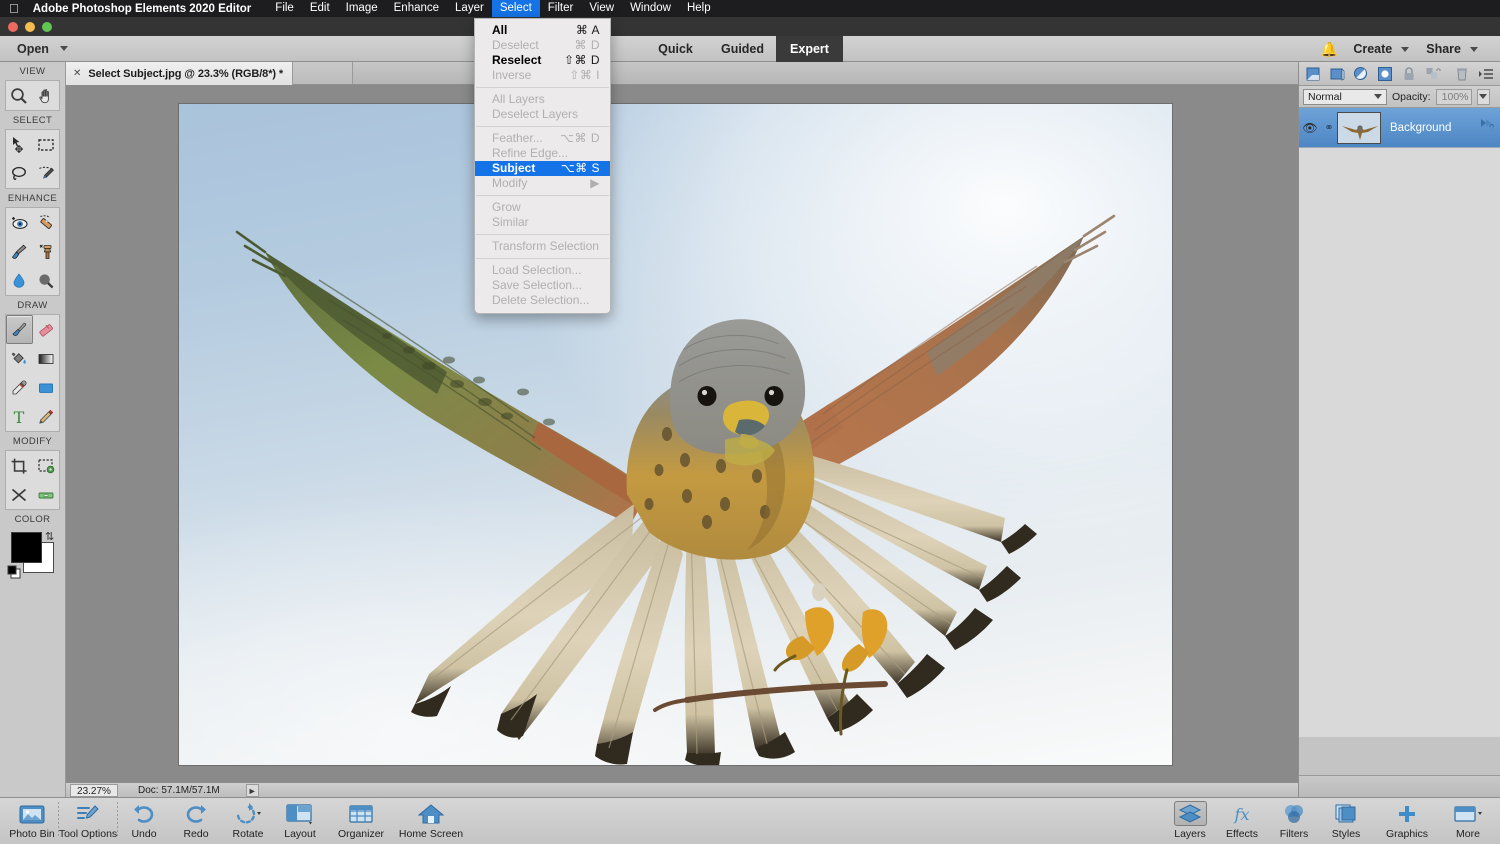 The height and width of the screenshot is (844, 1500). Describe the element at coordinates (32, 441) in the screenshot. I see `tool-section-modify-label: MODIFY` at that location.